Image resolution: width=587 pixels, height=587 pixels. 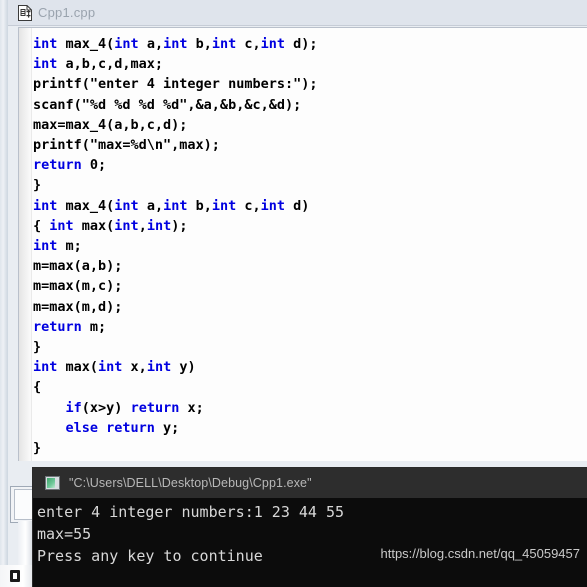 I want to click on code-token: printf("enter 4 integer numbers:");, so click(x=175, y=84).